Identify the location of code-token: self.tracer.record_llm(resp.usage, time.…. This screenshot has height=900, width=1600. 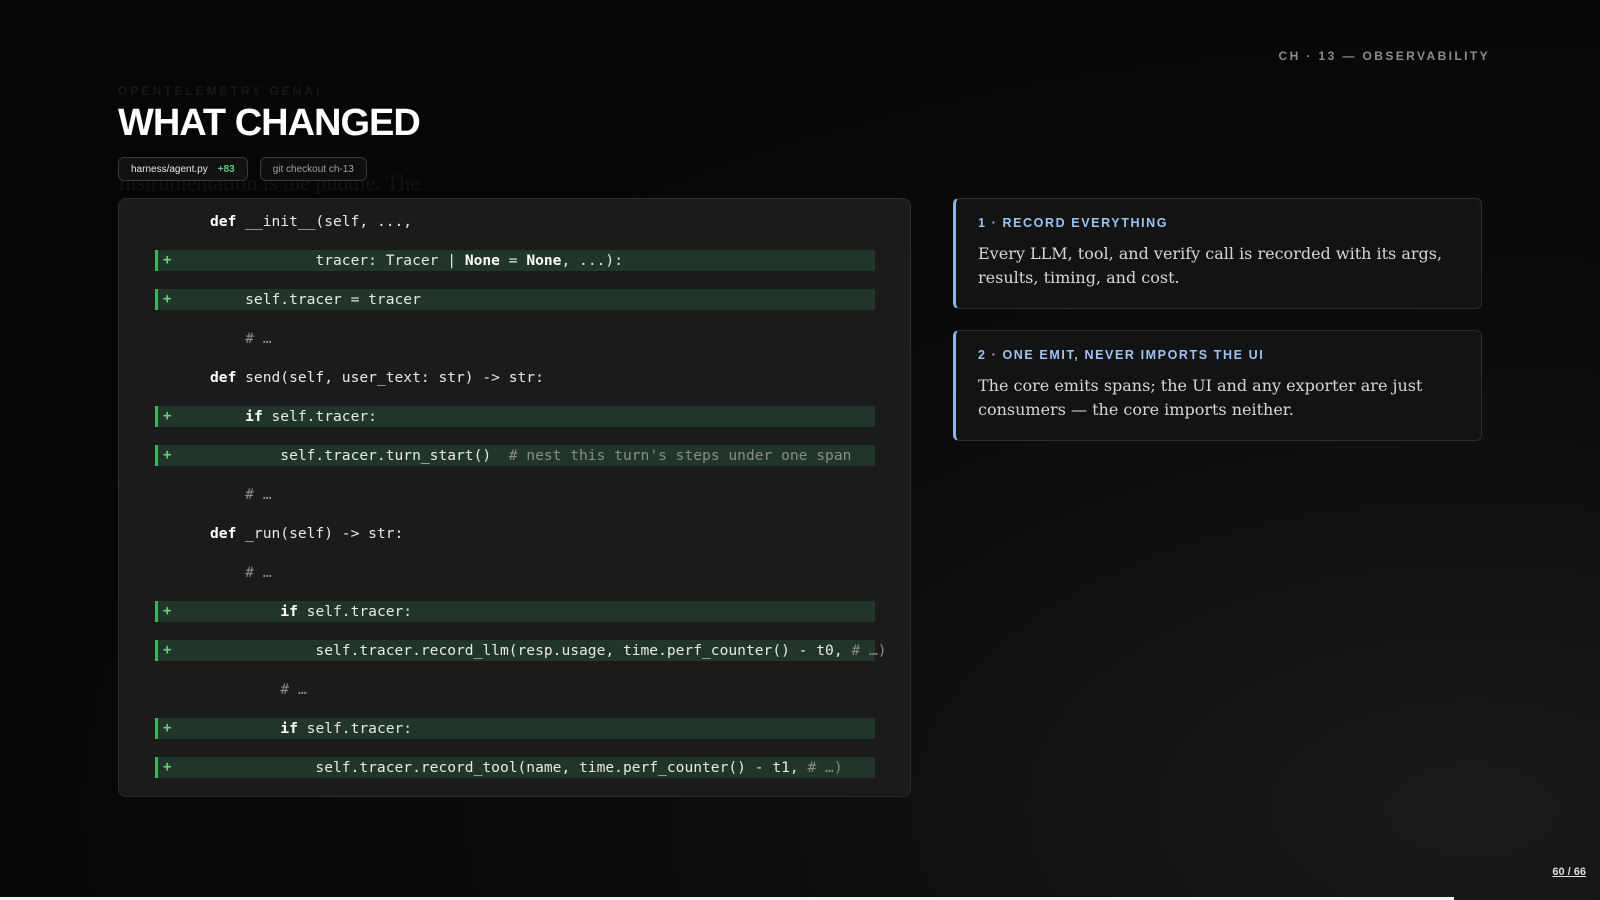
(531, 650).